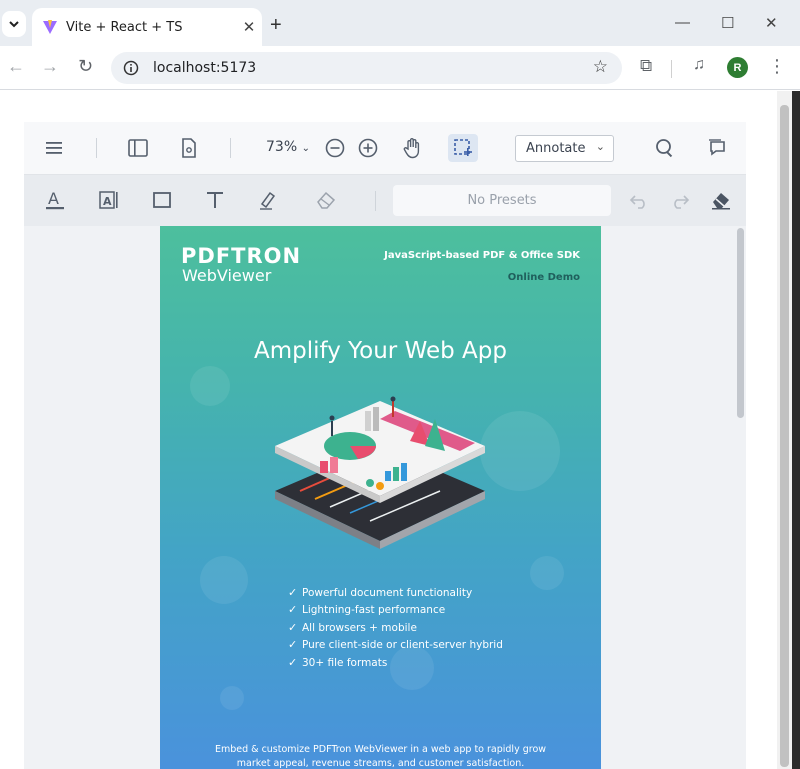 The image size is (800, 769). I want to click on style-presets-bar: No Presets, so click(502, 200).